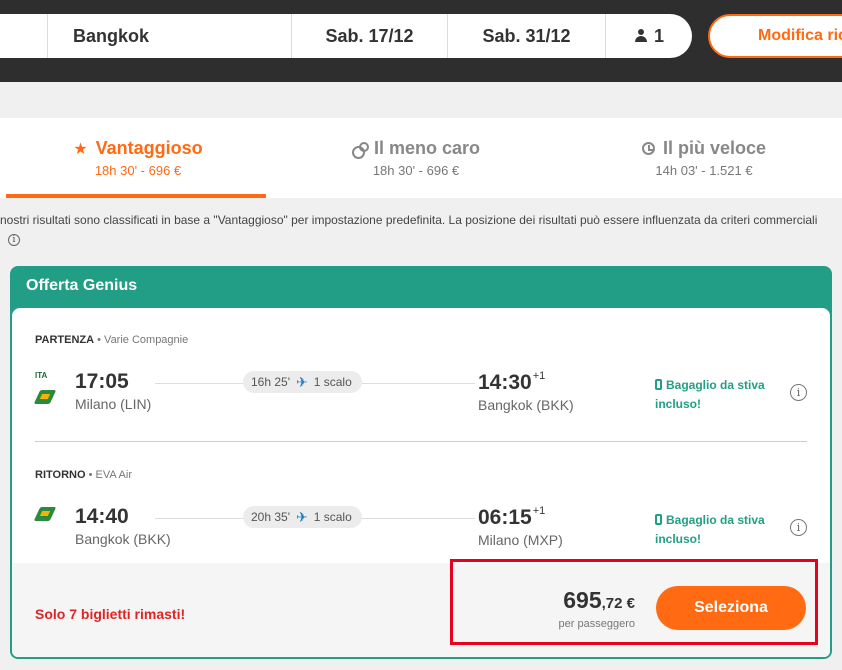 The width and height of the screenshot is (842, 670). What do you see at coordinates (731, 608) in the screenshot?
I see `select-button: Seleziona` at bounding box center [731, 608].